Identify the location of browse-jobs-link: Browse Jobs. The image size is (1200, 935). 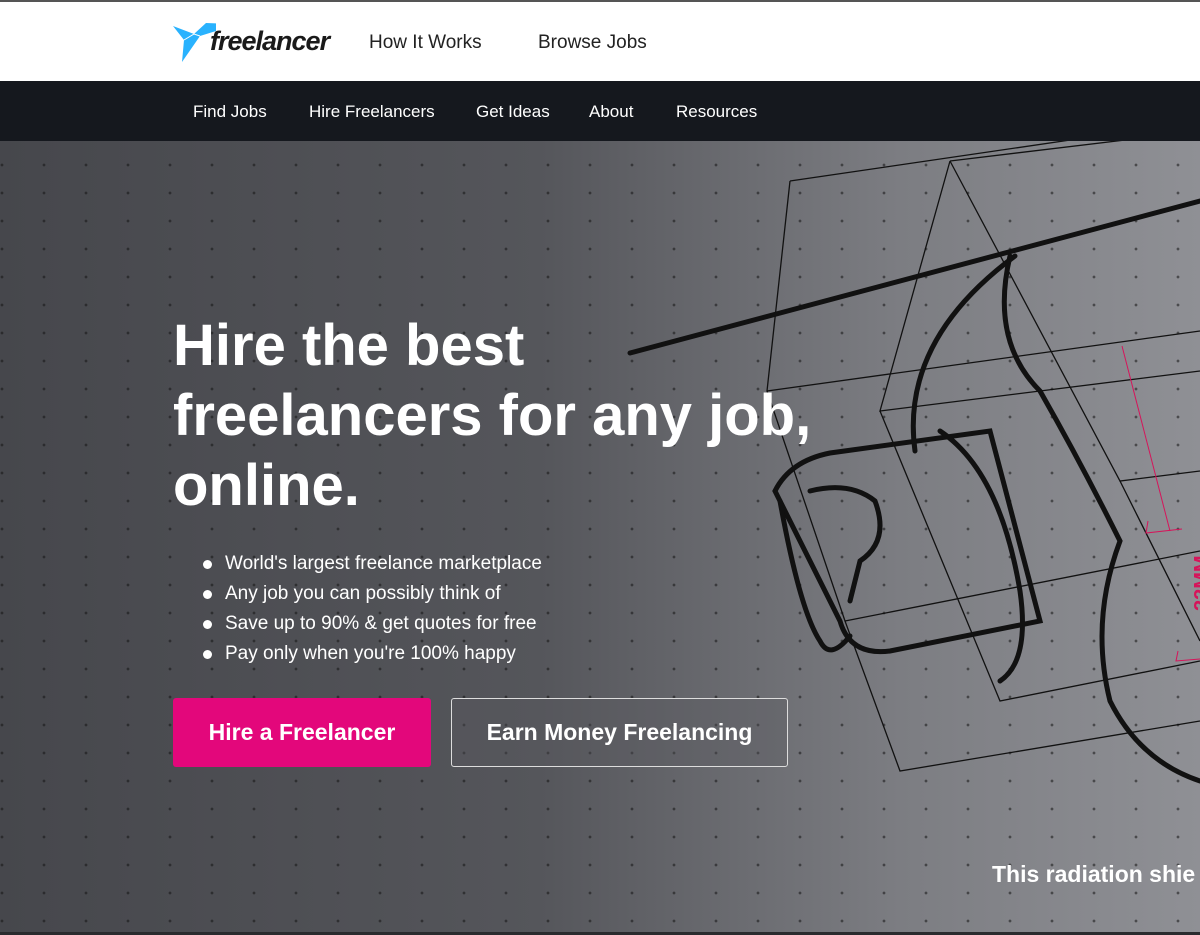
(592, 43).